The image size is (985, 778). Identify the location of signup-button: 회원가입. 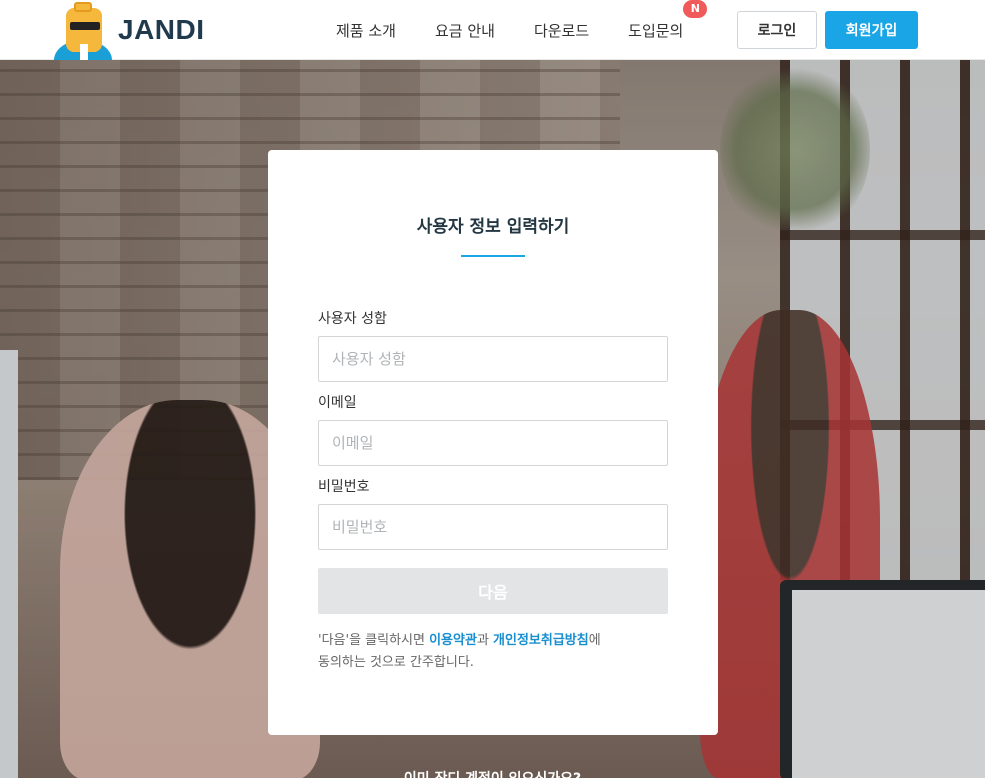
(871, 30).